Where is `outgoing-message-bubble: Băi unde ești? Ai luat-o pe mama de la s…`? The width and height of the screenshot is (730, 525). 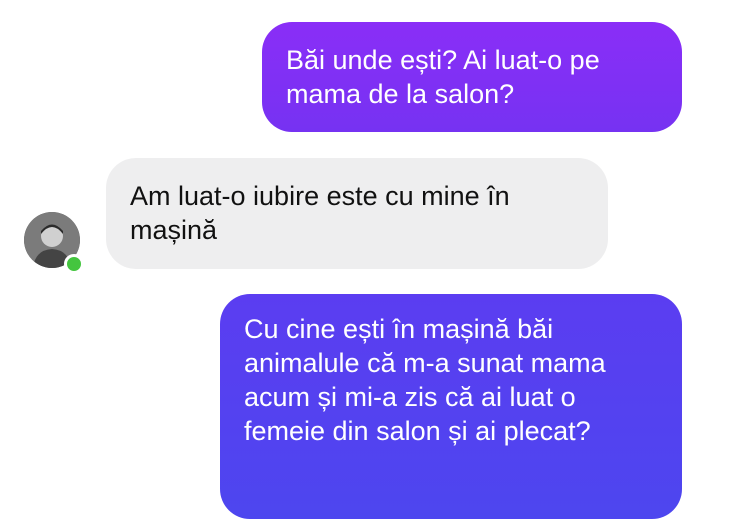 outgoing-message-bubble: Băi unde ești? Ai luat-o pe mama de la s… is located at coordinates (472, 77).